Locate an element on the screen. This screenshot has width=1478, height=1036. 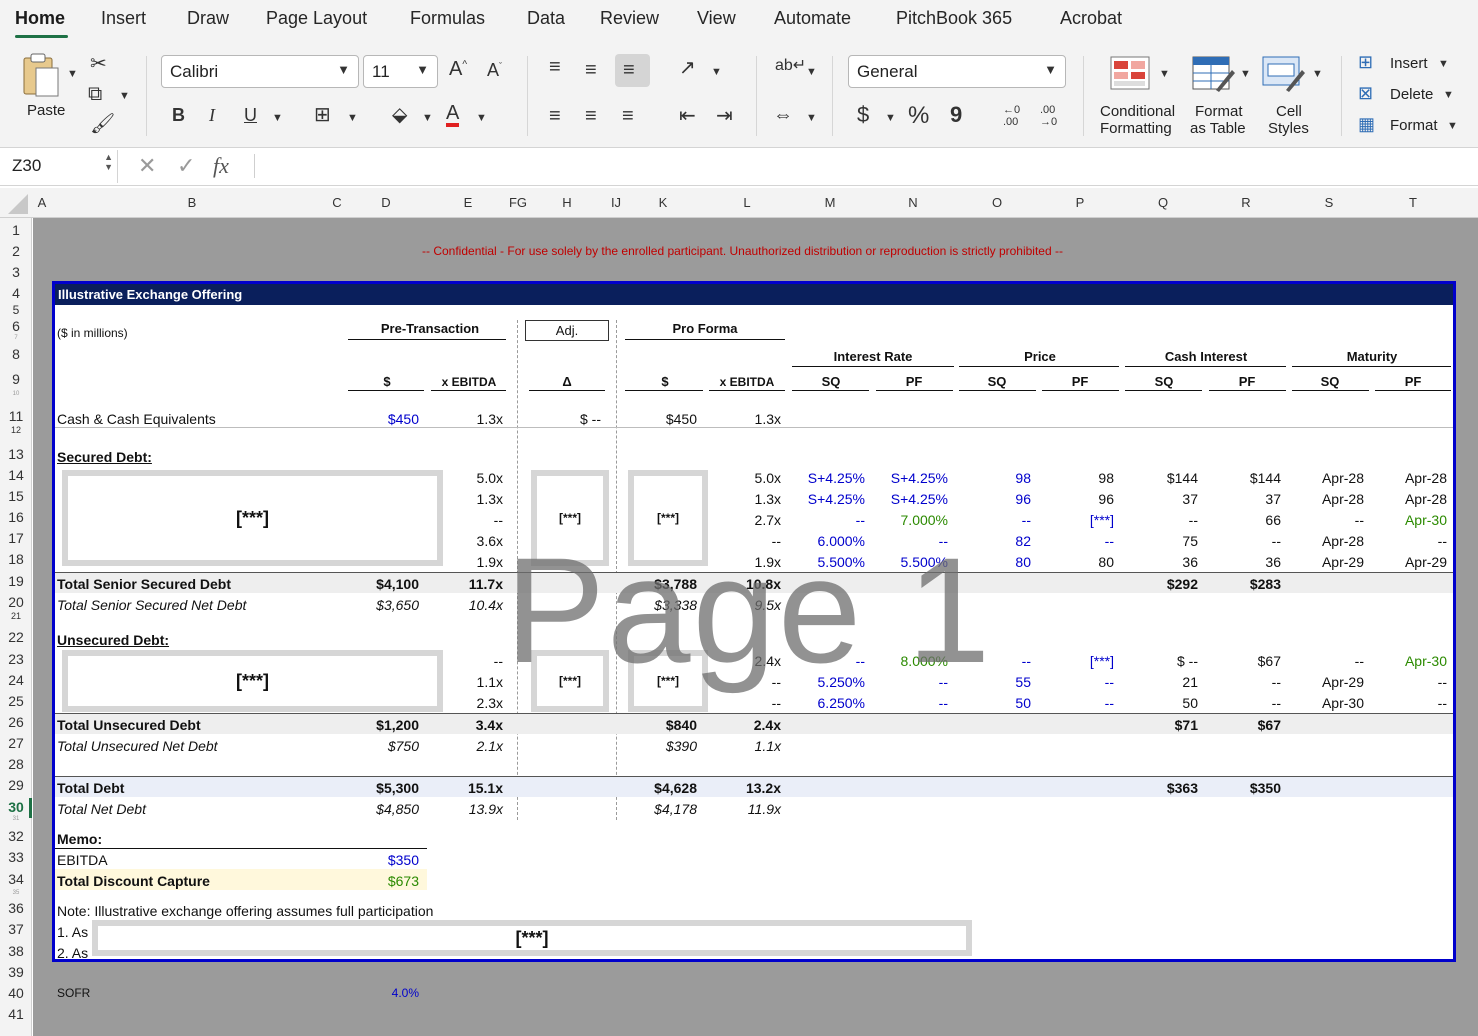
col-header-r: R is located at coordinates (1245, 202).